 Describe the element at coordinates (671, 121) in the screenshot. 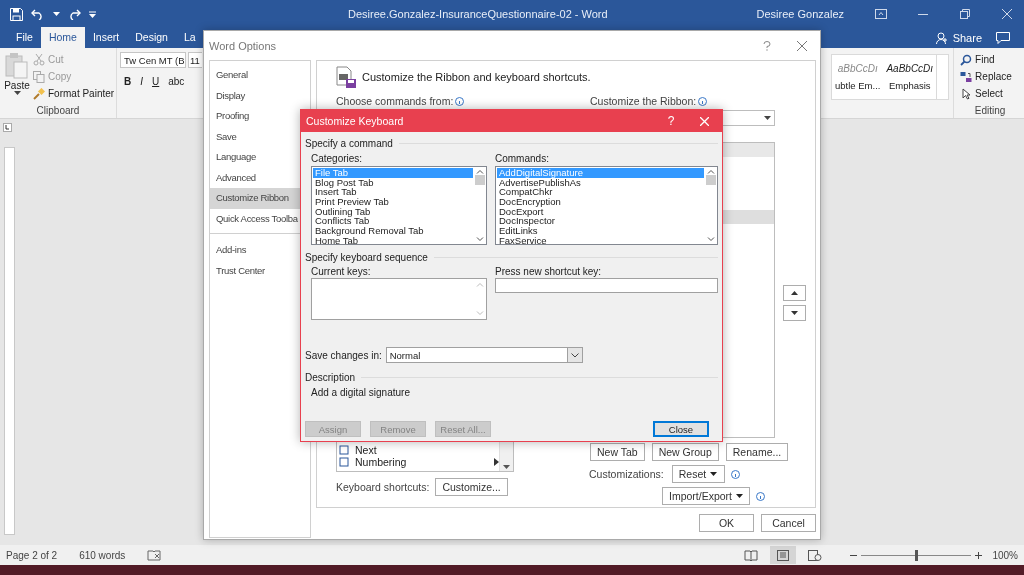

I see `help-button: ?` at that location.